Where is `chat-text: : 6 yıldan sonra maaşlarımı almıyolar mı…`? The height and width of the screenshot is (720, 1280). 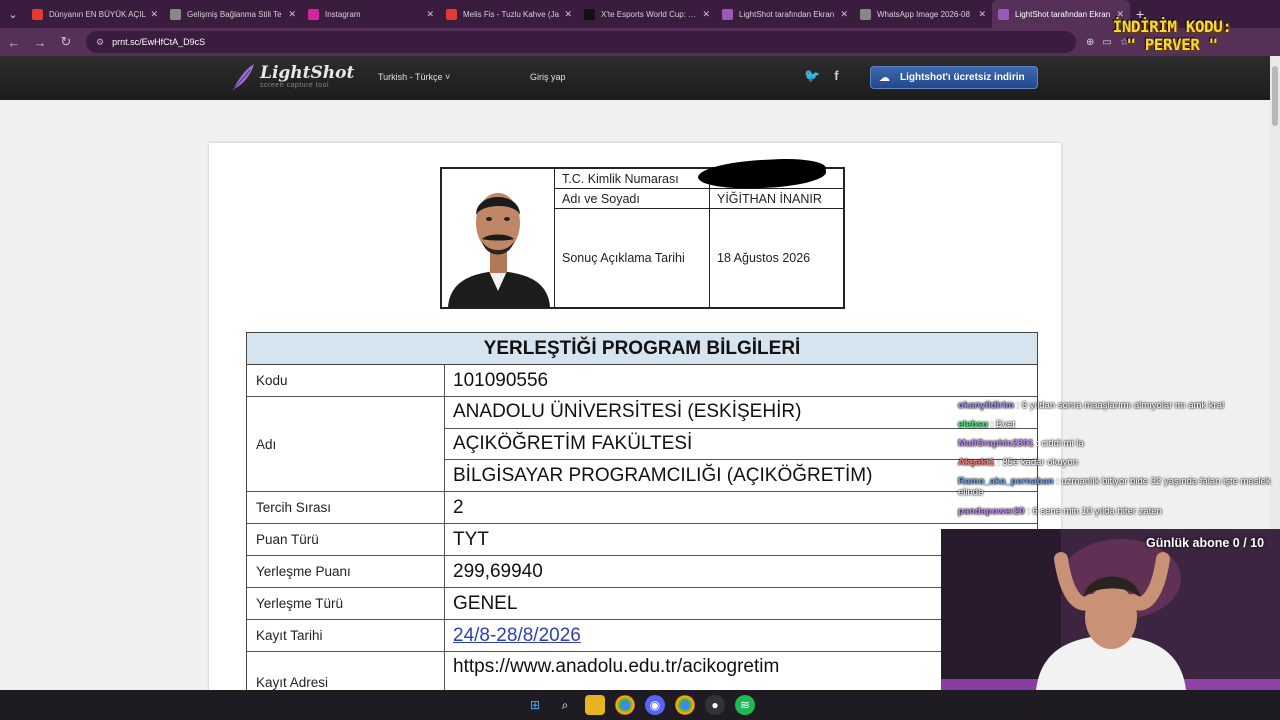 chat-text: : 6 yıldan sonra maaşlarımı almıyolar mı… is located at coordinates (1120, 405).